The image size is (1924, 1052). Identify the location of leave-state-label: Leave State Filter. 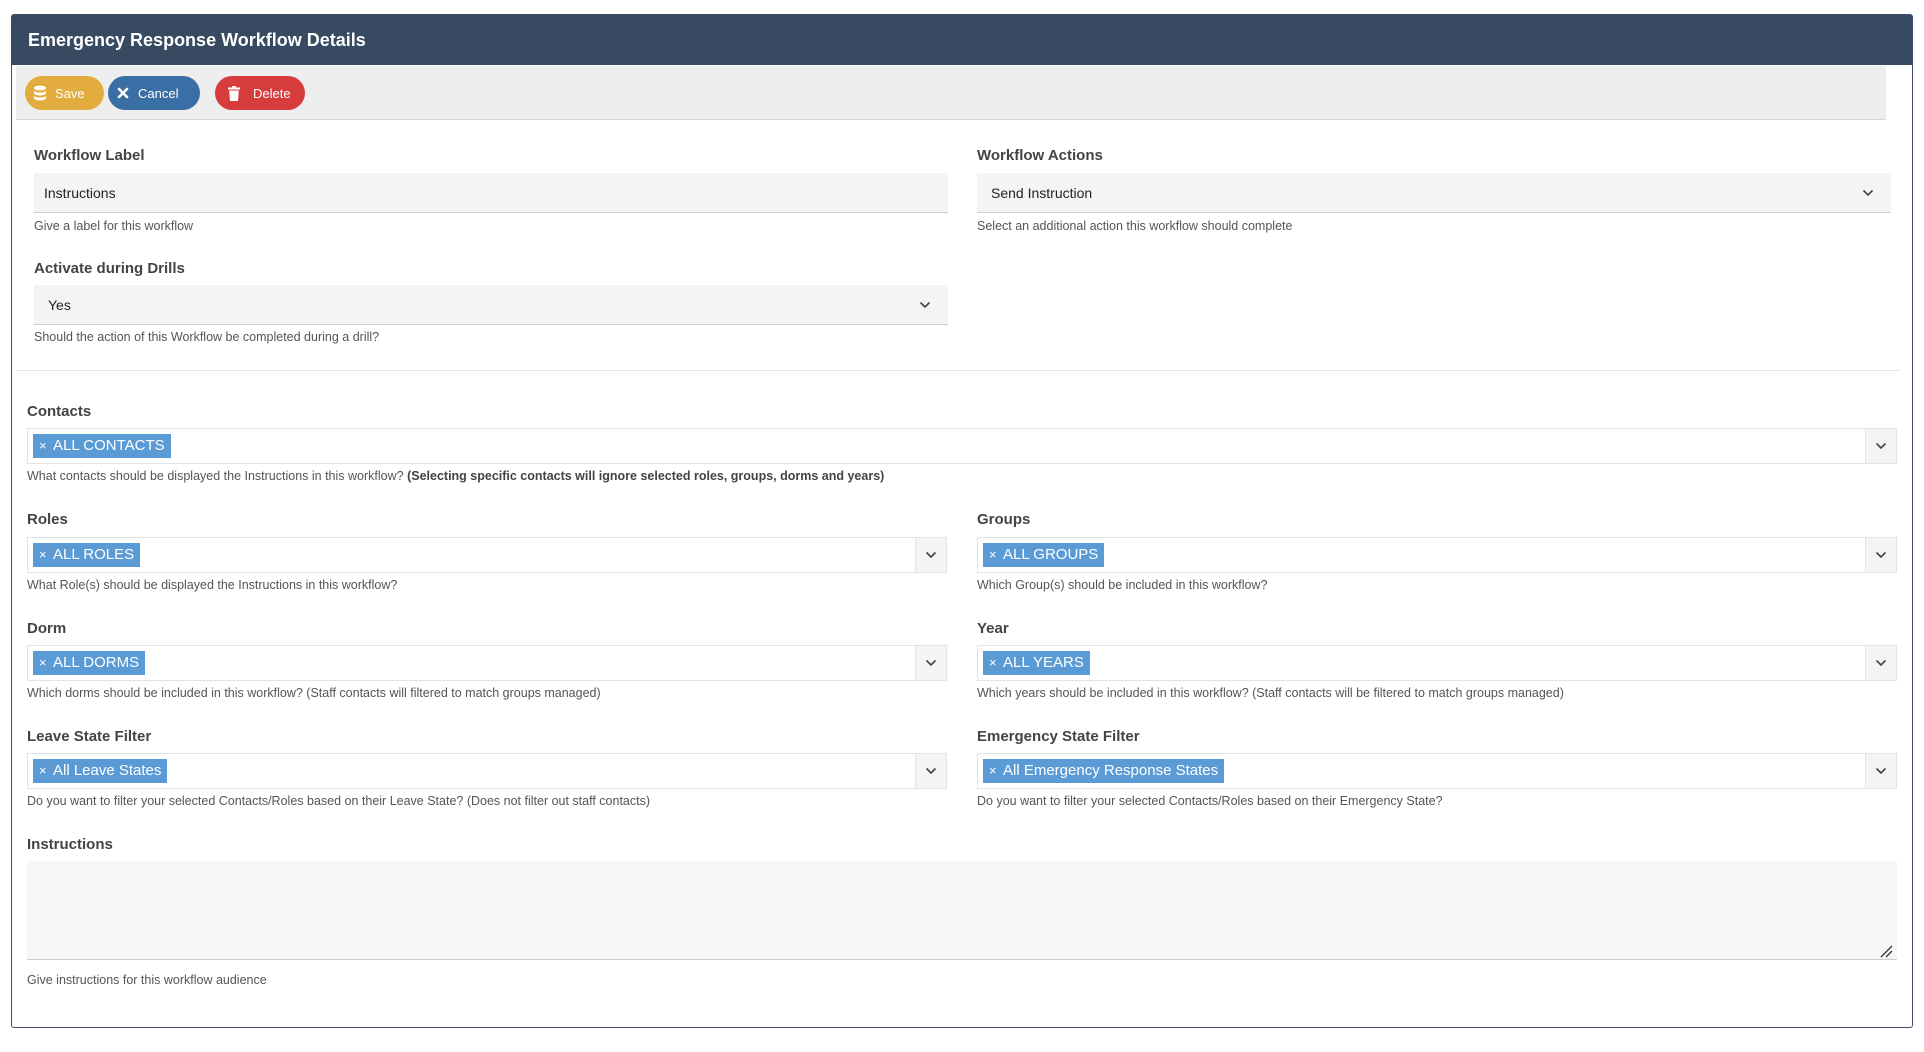
(89, 736).